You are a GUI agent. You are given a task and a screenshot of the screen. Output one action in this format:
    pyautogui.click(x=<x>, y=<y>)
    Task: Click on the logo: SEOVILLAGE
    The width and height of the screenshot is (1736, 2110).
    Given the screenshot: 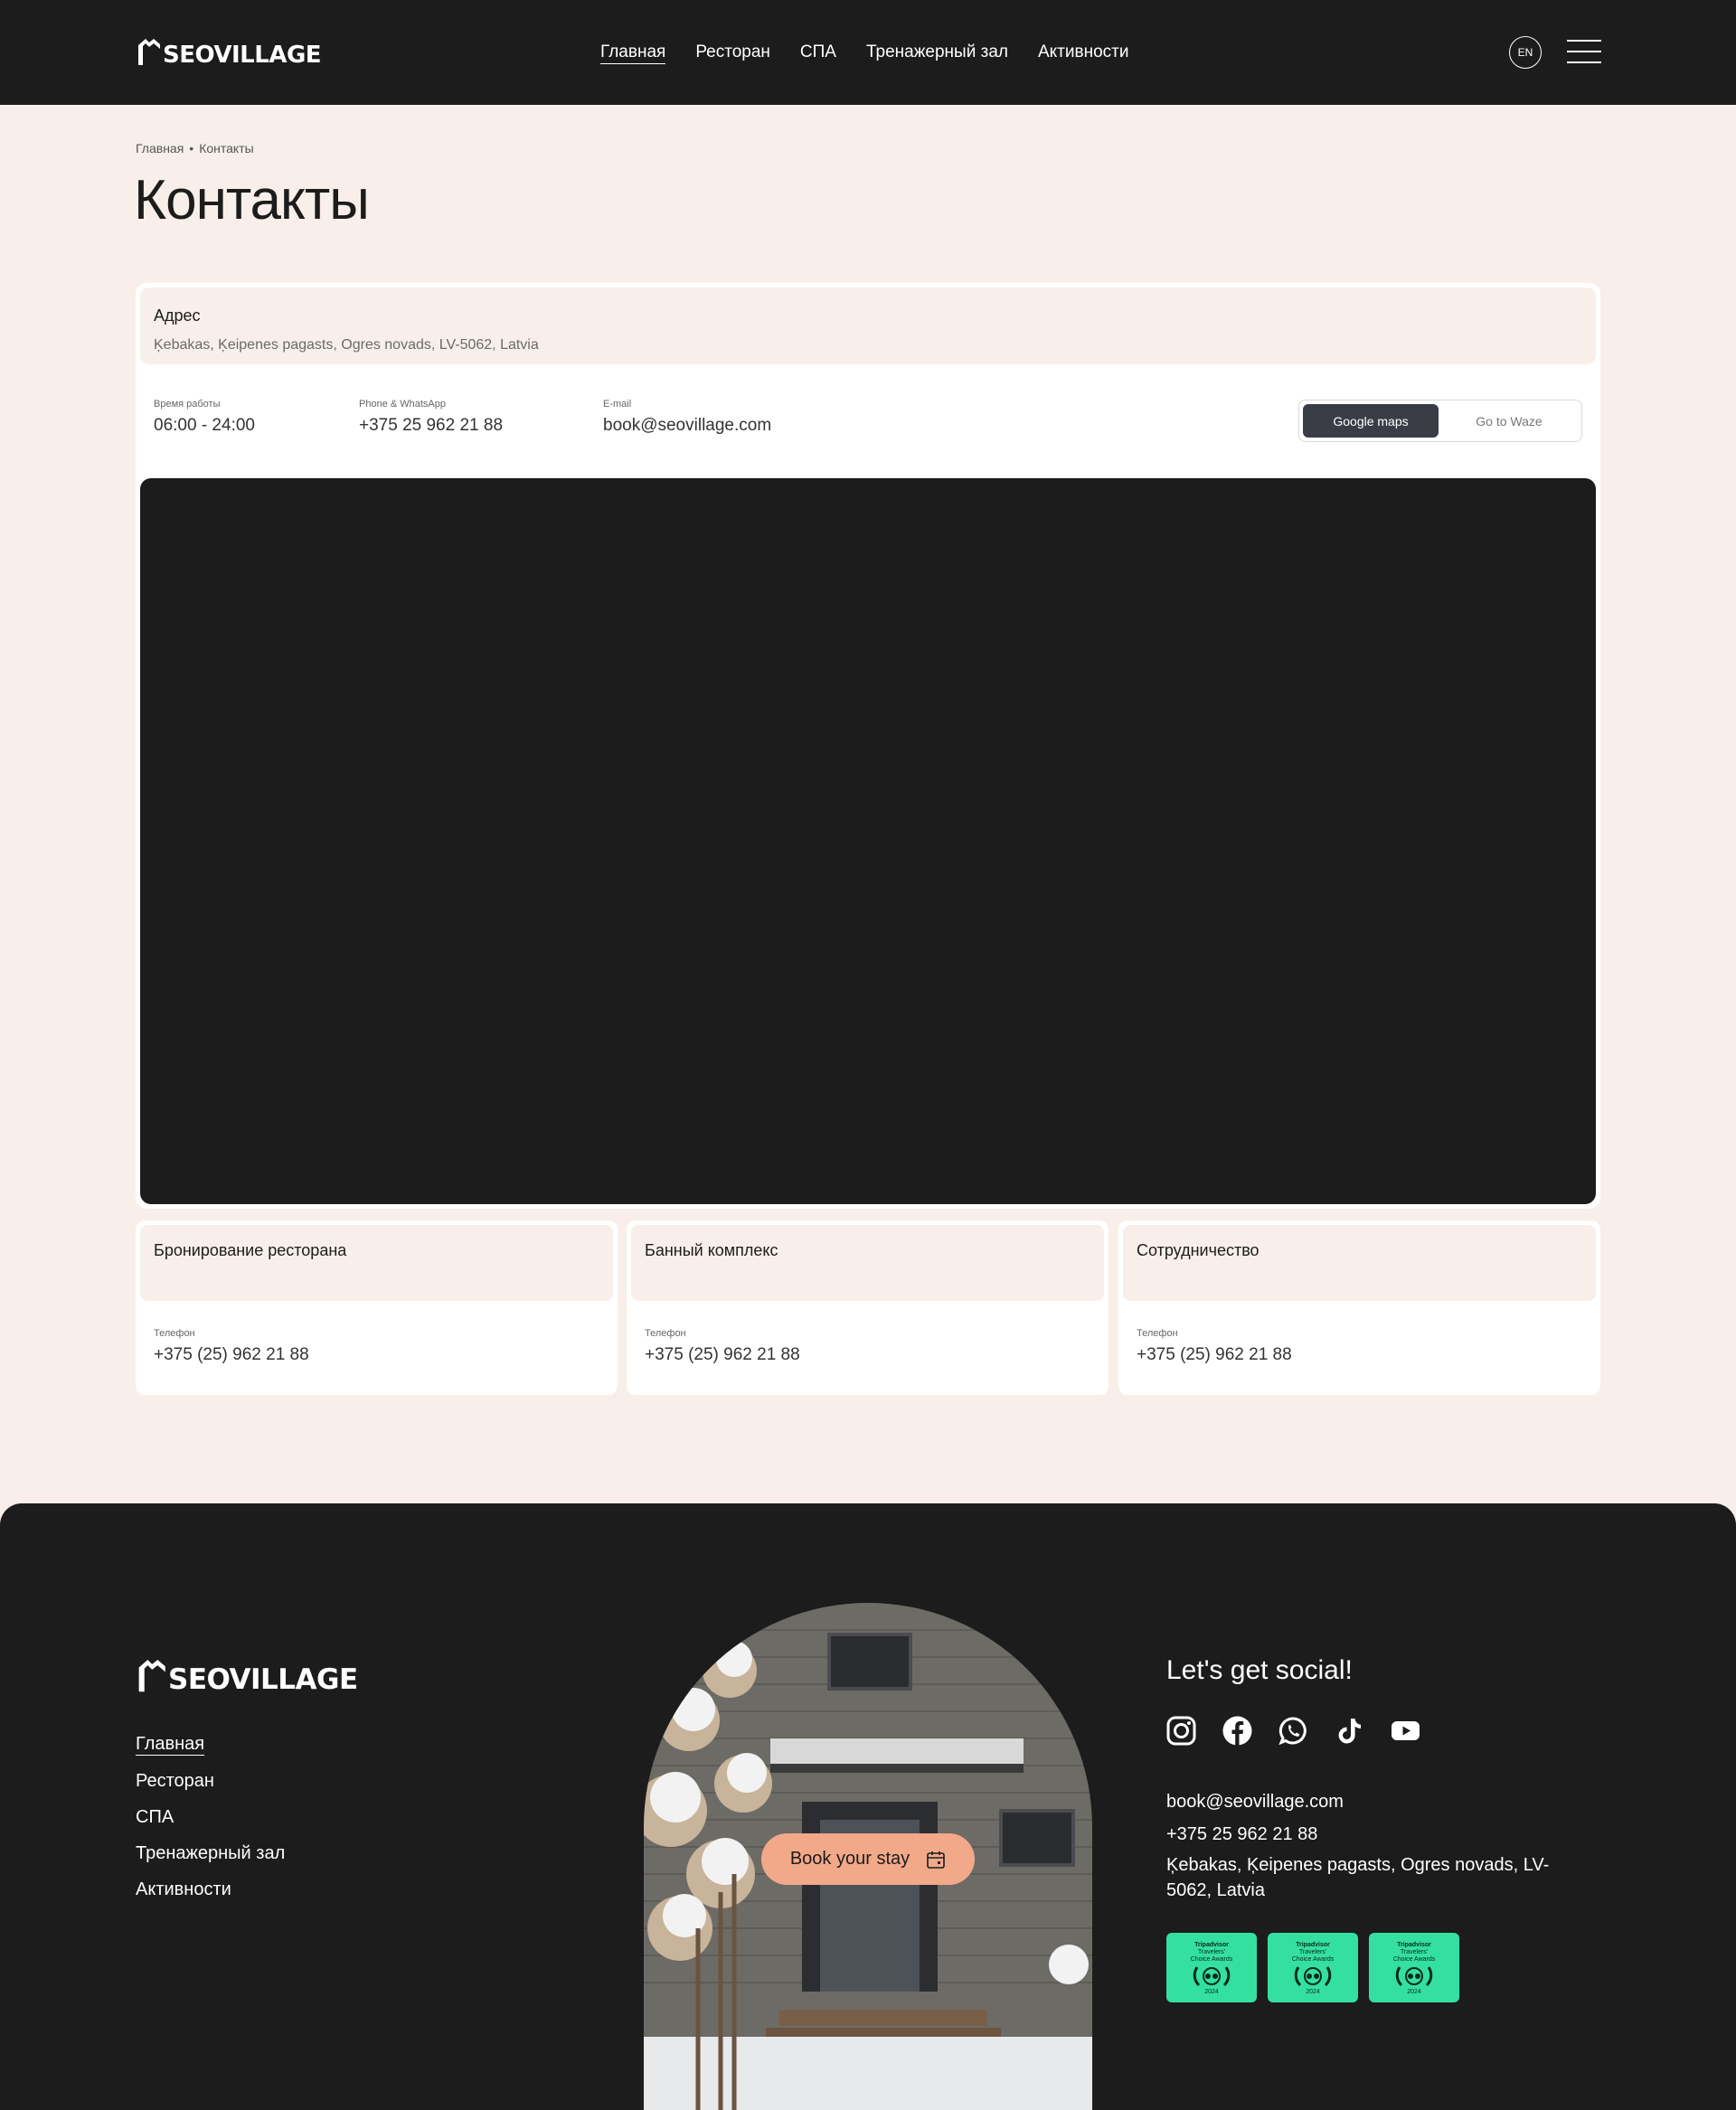 What is the action you would take?
    pyautogui.click(x=229, y=52)
    